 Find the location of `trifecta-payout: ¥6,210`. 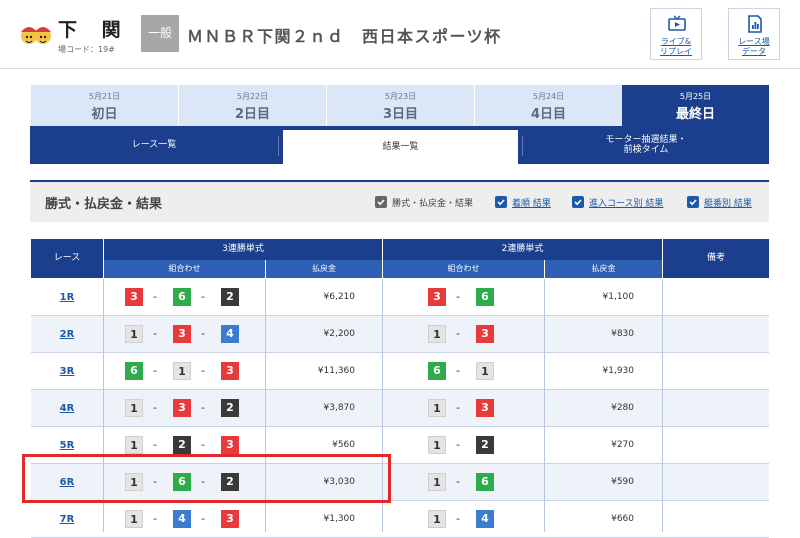

trifecta-payout: ¥6,210 is located at coordinates (339, 297).